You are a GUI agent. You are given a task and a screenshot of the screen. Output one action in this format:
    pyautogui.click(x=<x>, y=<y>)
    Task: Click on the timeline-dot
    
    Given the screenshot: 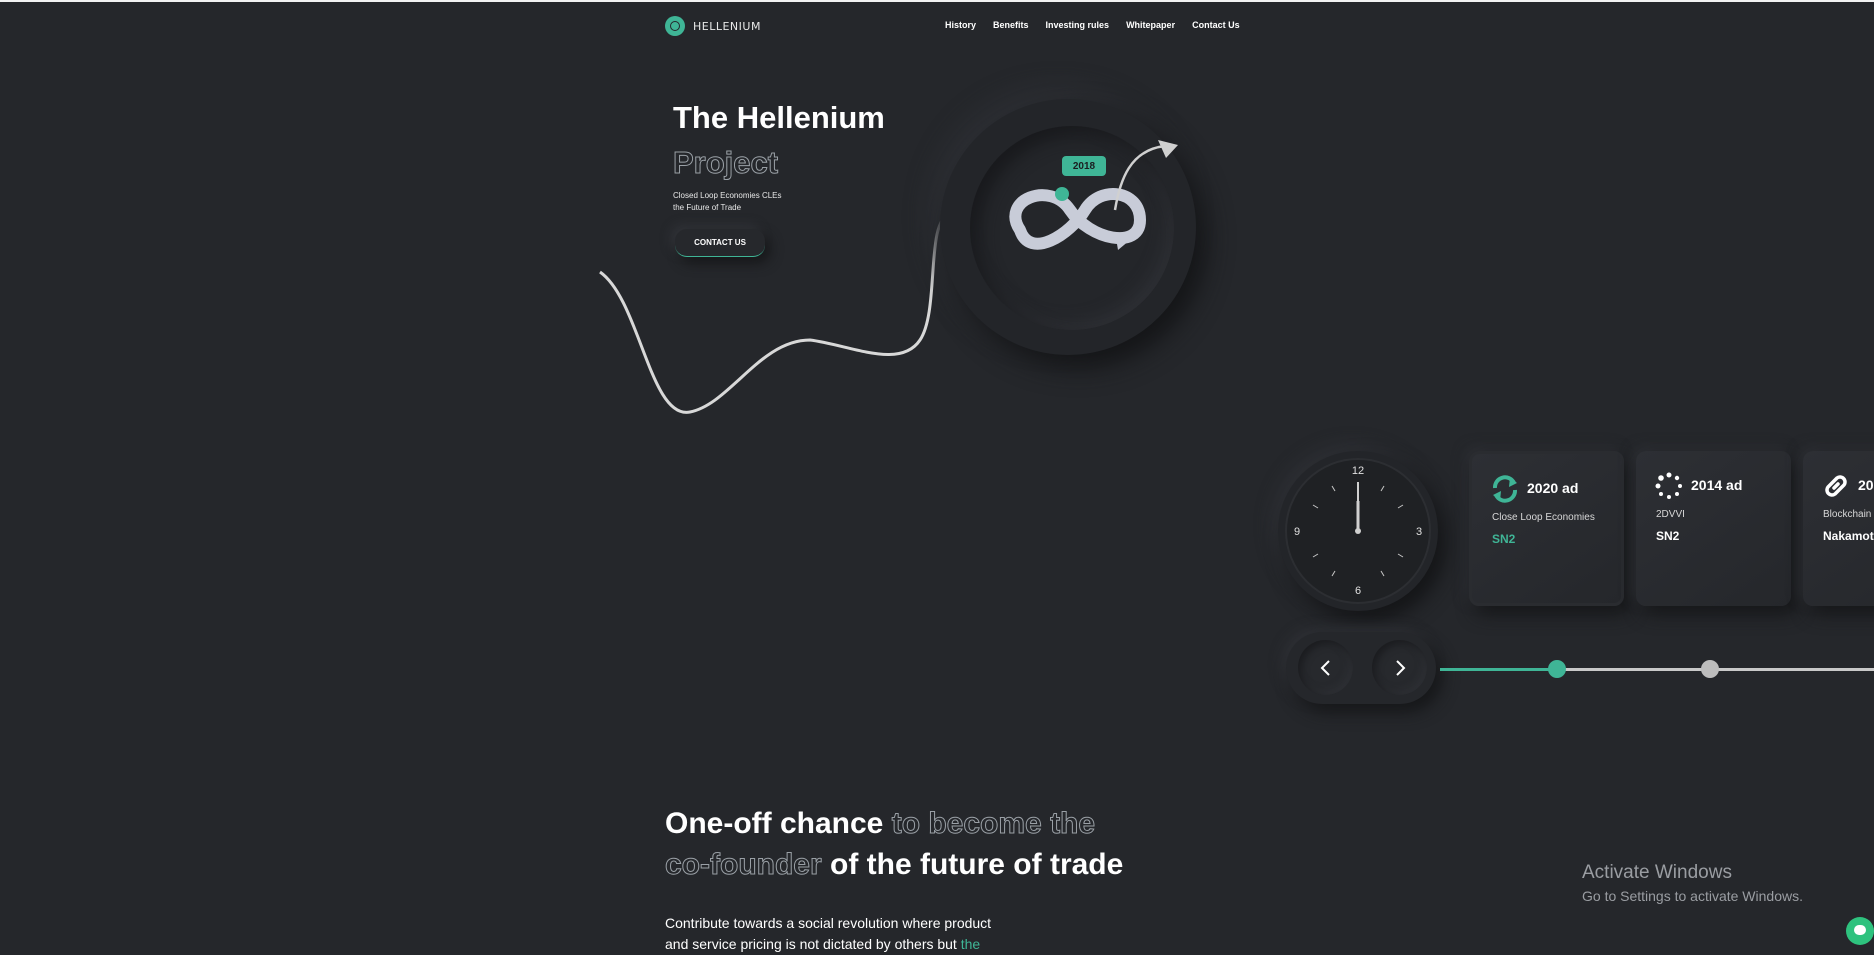 What is the action you would take?
    pyautogui.click(x=1710, y=669)
    